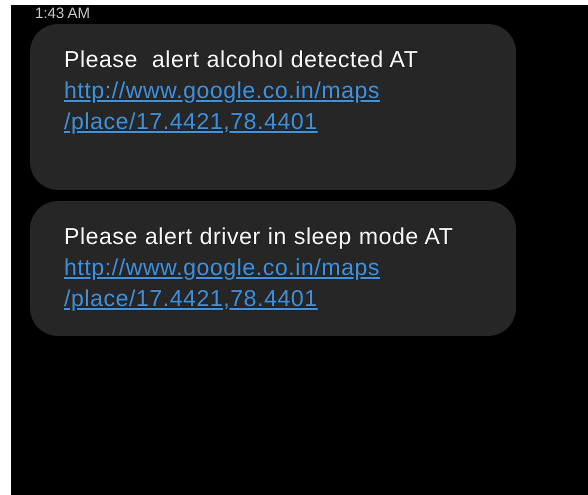  I want to click on message-timestamp: 1:43 AM, so click(62, 13).